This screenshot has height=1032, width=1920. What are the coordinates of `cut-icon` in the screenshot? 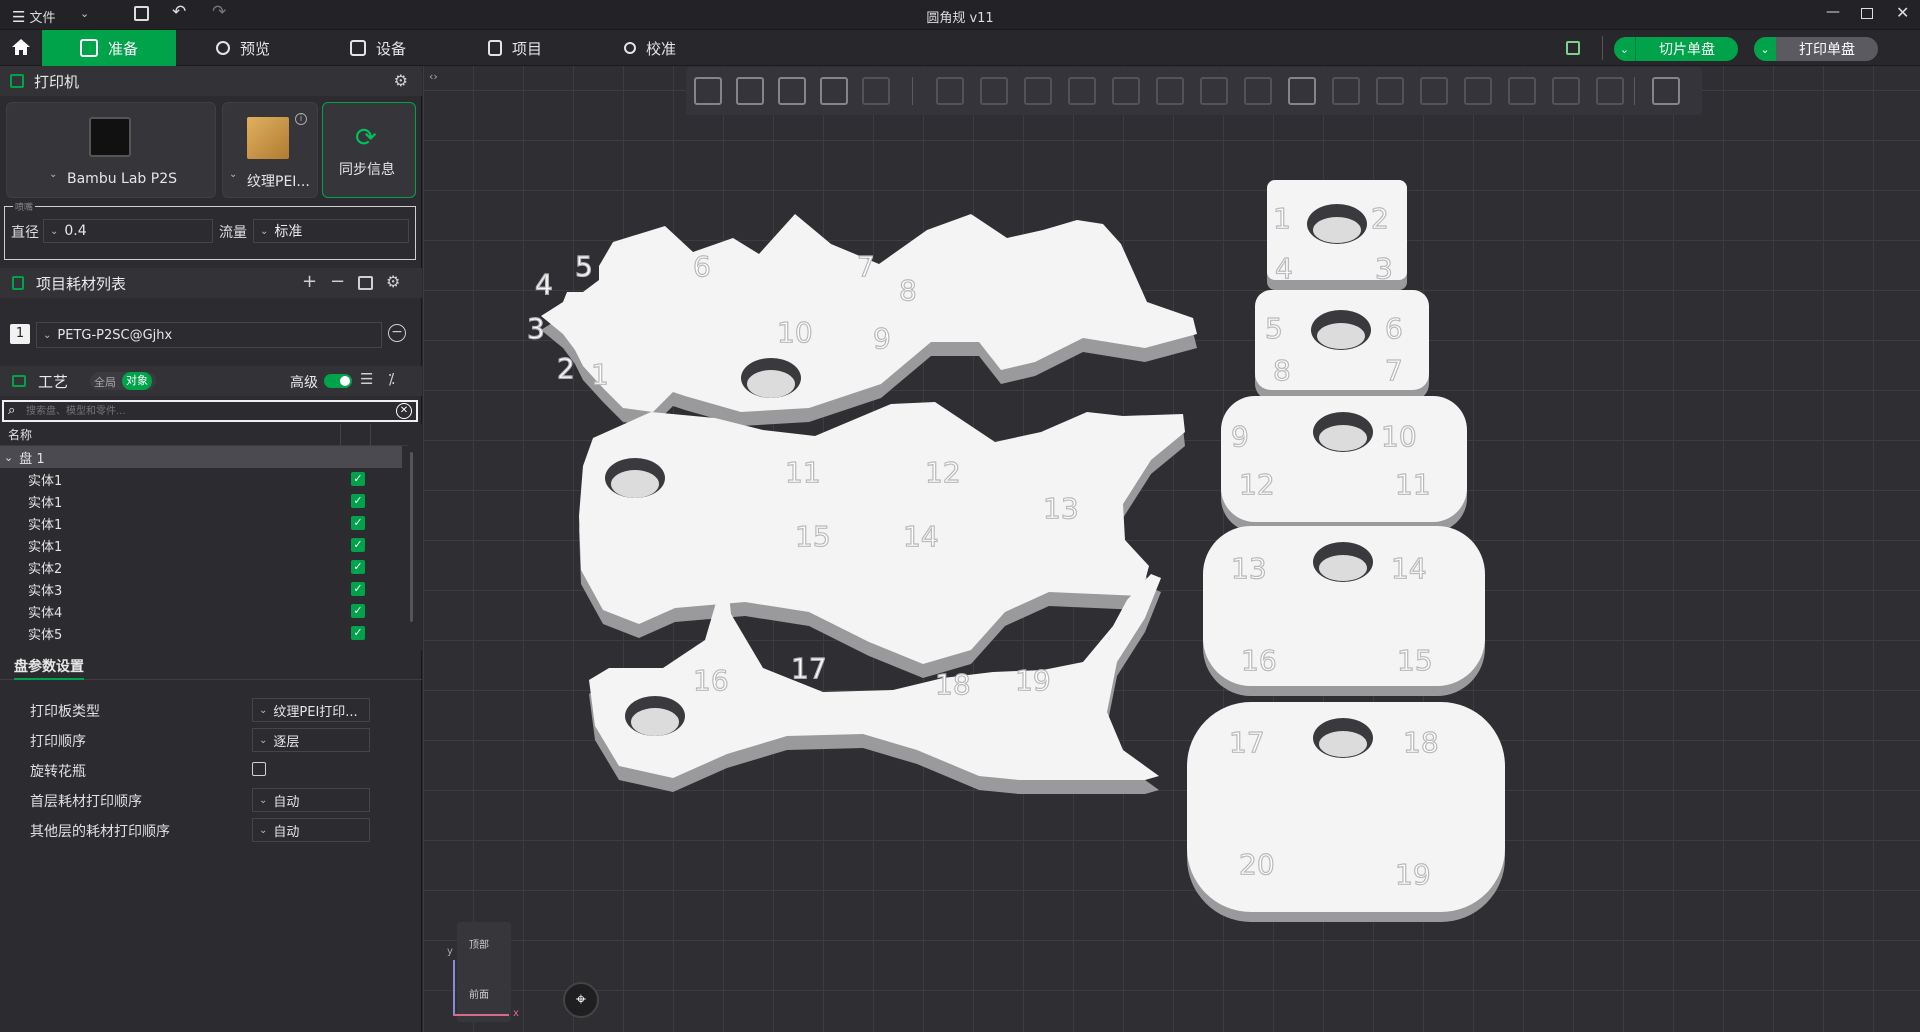 It's located at (1126, 91).